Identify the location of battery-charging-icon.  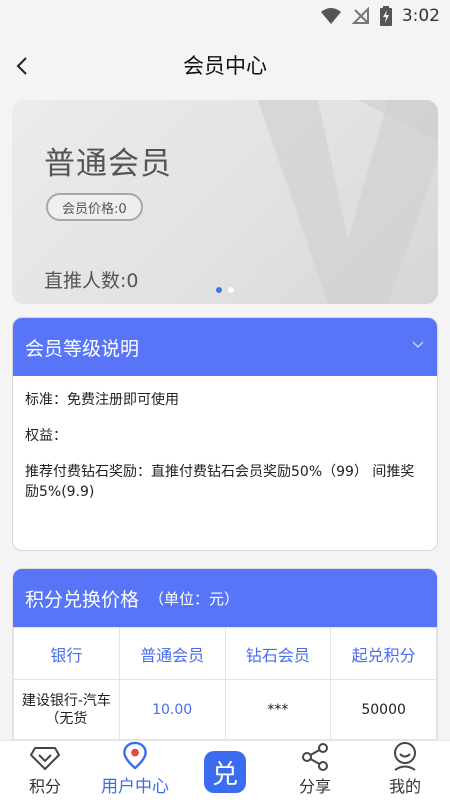
(385, 16).